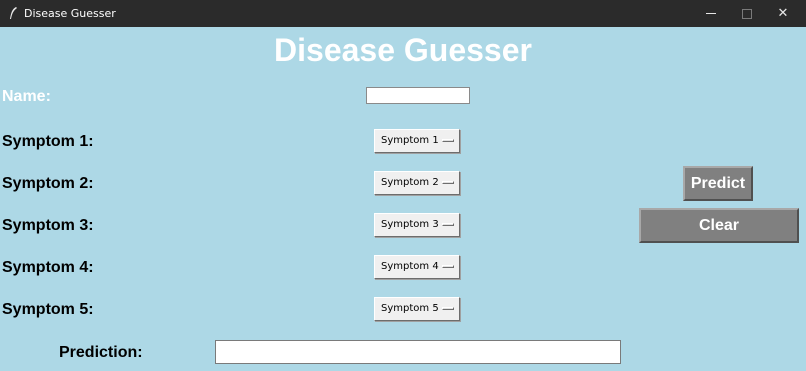  Describe the element at coordinates (719, 225) in the screenshot. I see `clear-button: Clear` at that location.